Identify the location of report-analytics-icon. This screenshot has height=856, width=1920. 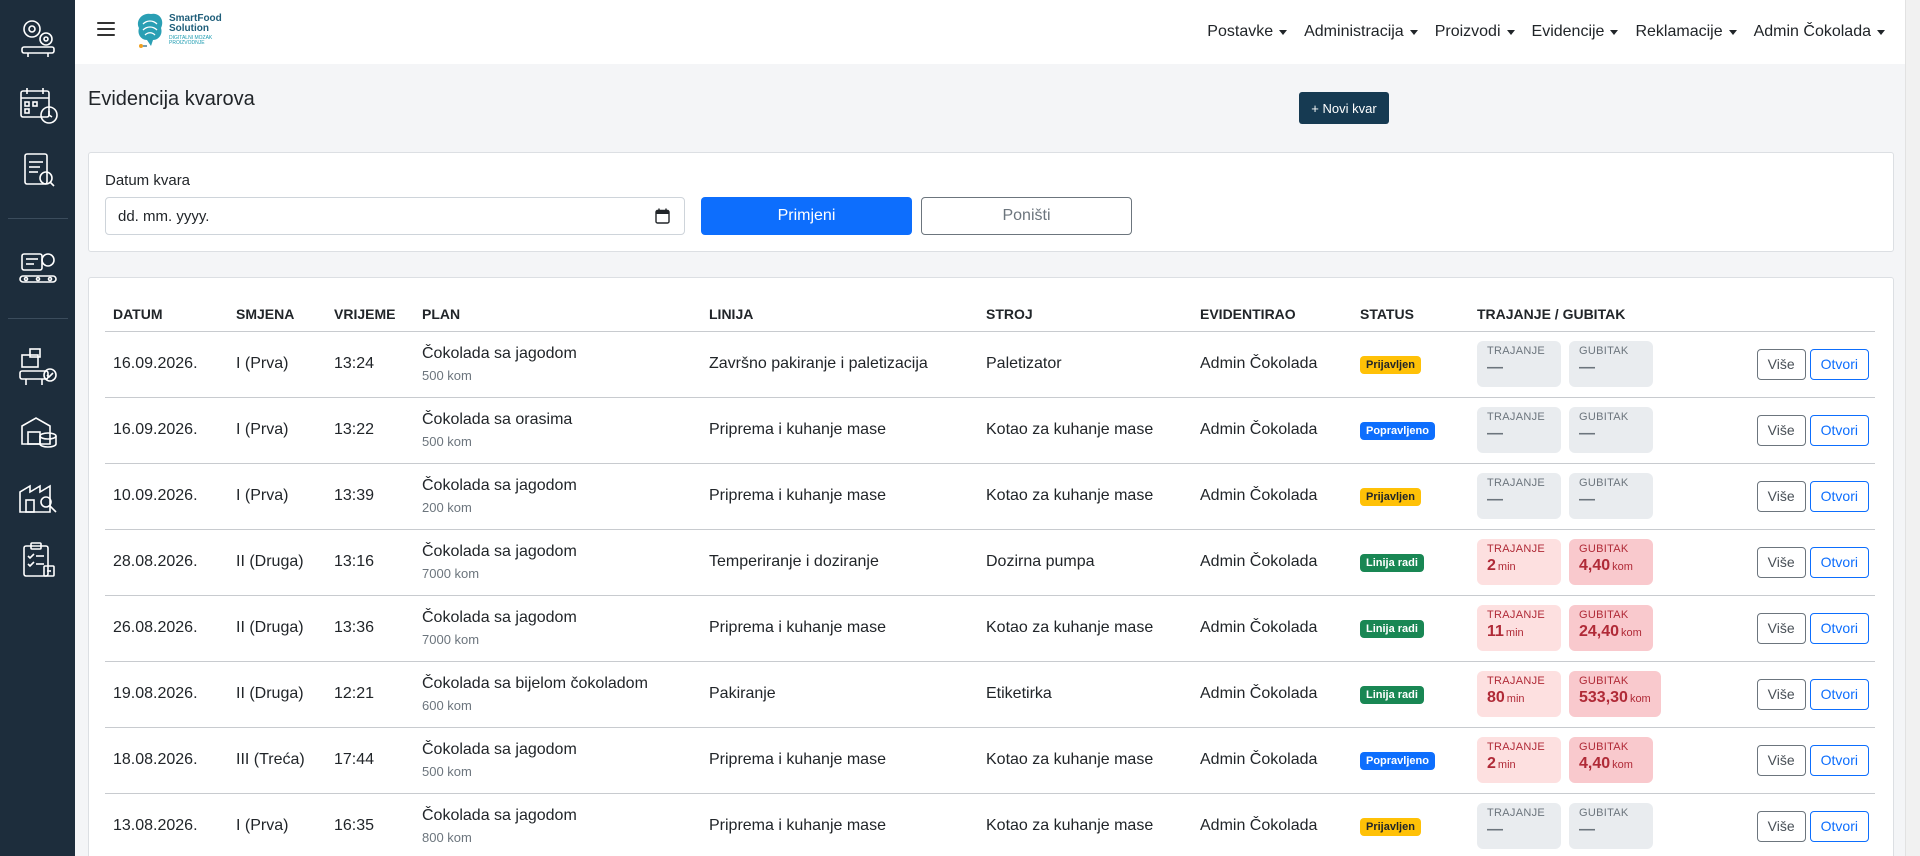
(38, 170).